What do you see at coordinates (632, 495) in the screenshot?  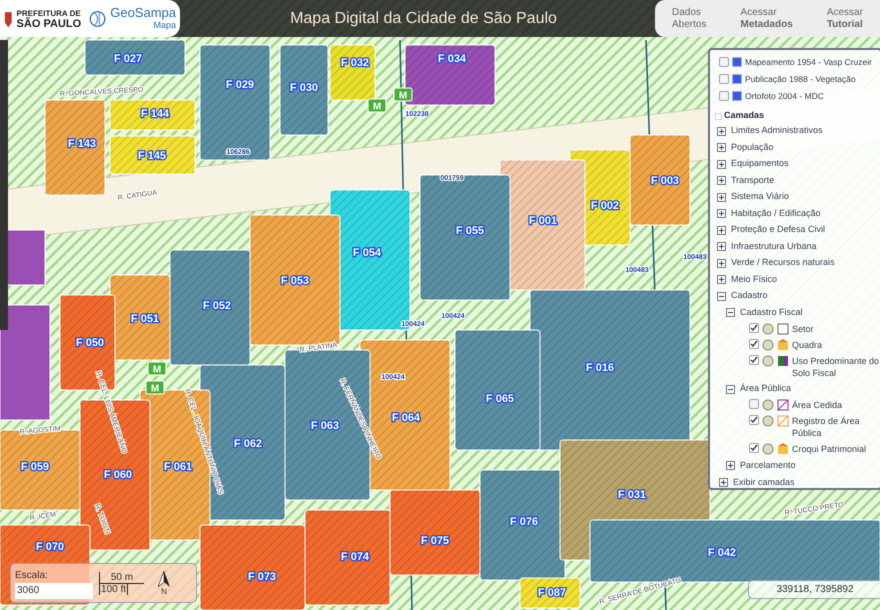 I see `lot-label: F 031` at bounding box center [632, 495].